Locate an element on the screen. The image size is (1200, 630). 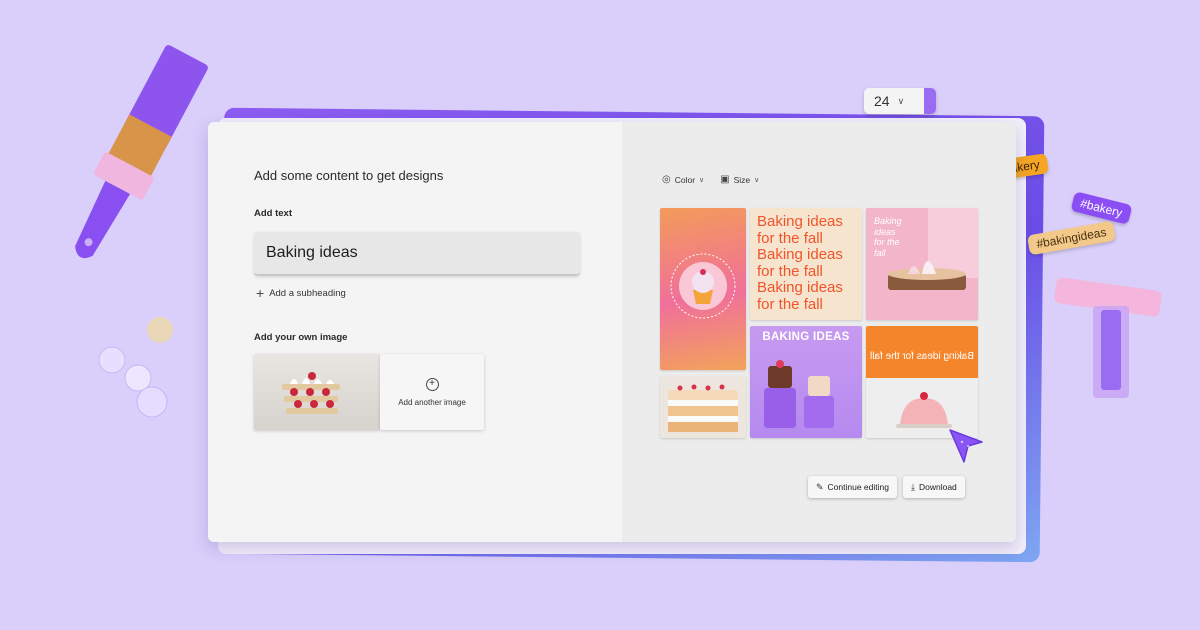
uploaded-image-thumbnail is located at coordinates (317, 392).